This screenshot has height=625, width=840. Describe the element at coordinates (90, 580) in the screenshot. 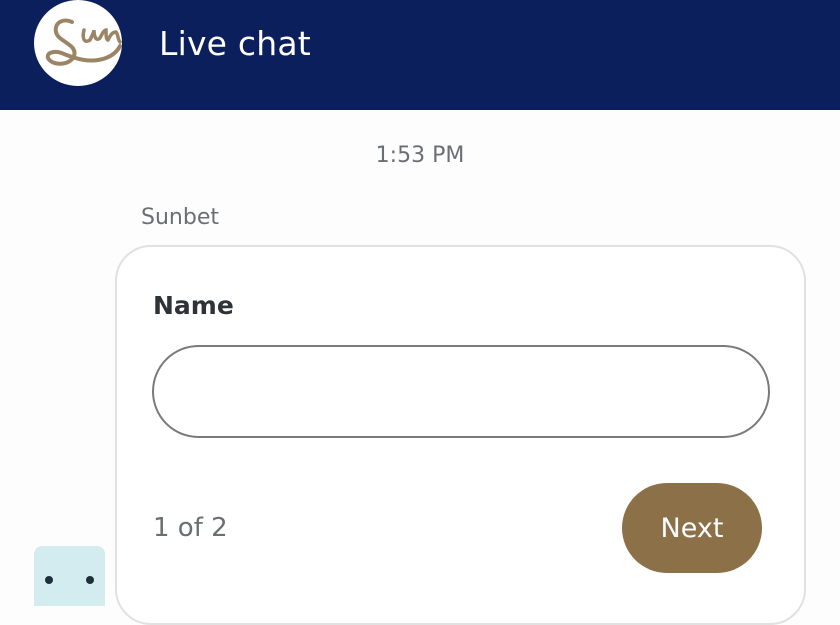

I see `chatbot-right-eye-icon` at that location.